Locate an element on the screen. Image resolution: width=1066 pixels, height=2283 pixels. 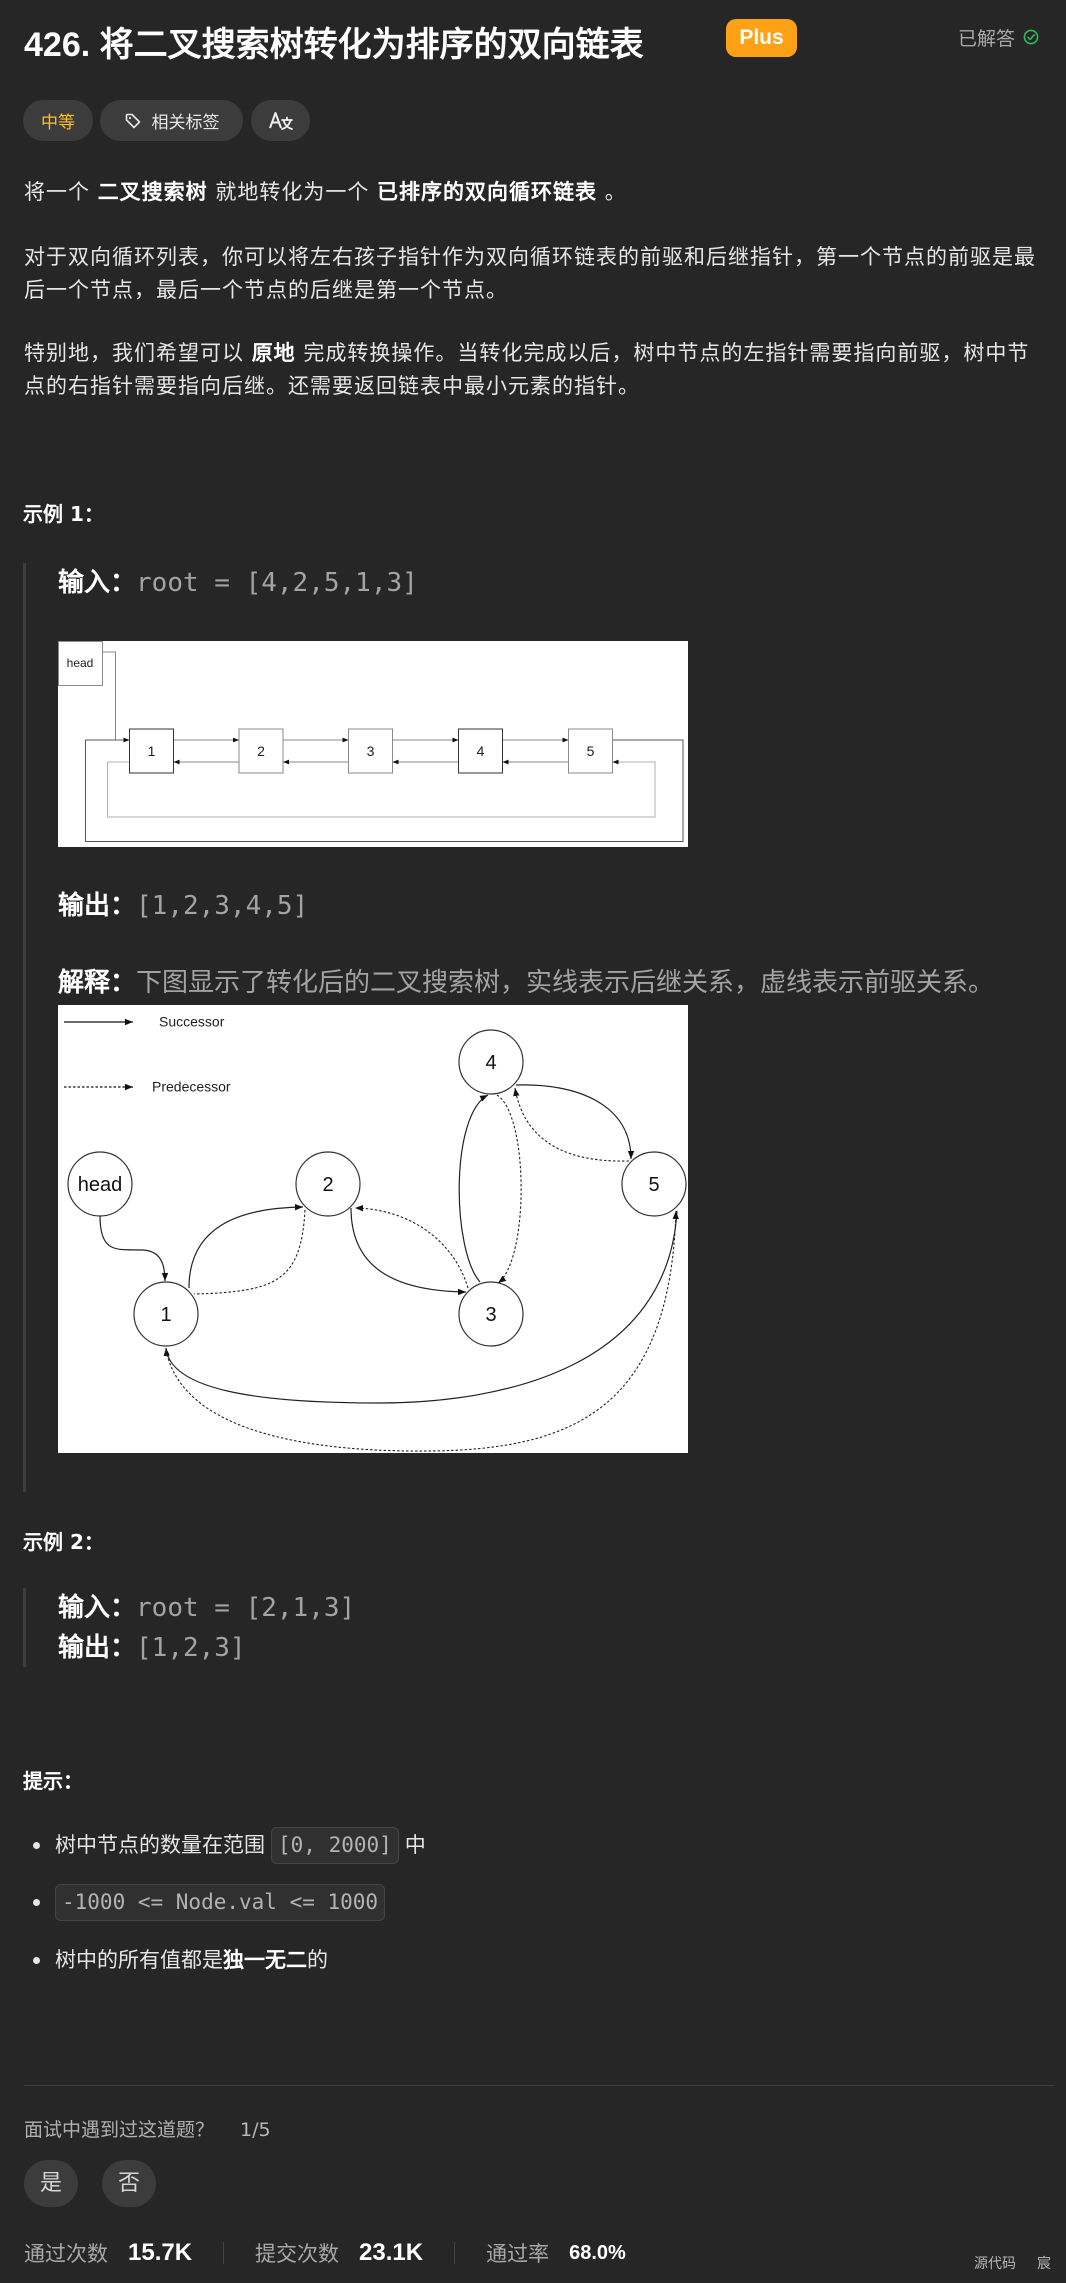
constraints-heading: 提示： is located at coordinates (53, 1781).